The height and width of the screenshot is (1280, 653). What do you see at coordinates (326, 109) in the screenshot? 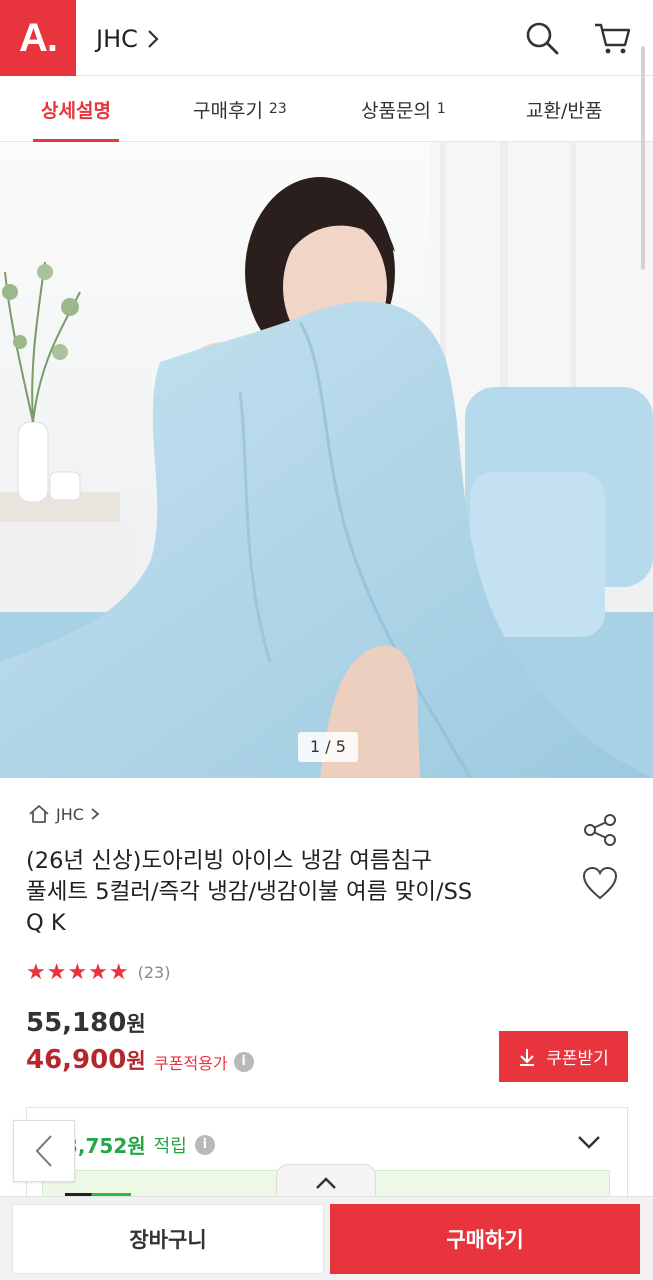
I see `product-tabs: 상세설명 구매후기 23 상품문의 1 교환/반품` at bounding box center [326, 109].